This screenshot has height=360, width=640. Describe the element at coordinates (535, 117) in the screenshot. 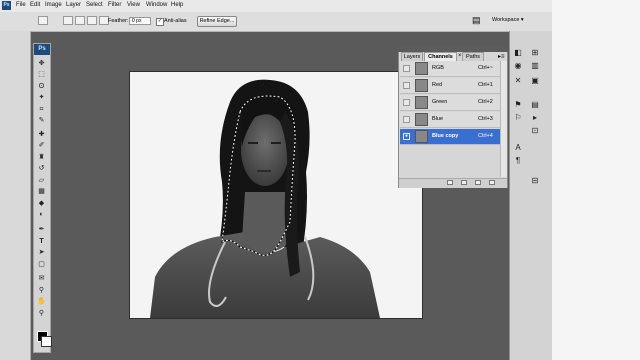

I see `actions-dock-icon: ▸` at that location.